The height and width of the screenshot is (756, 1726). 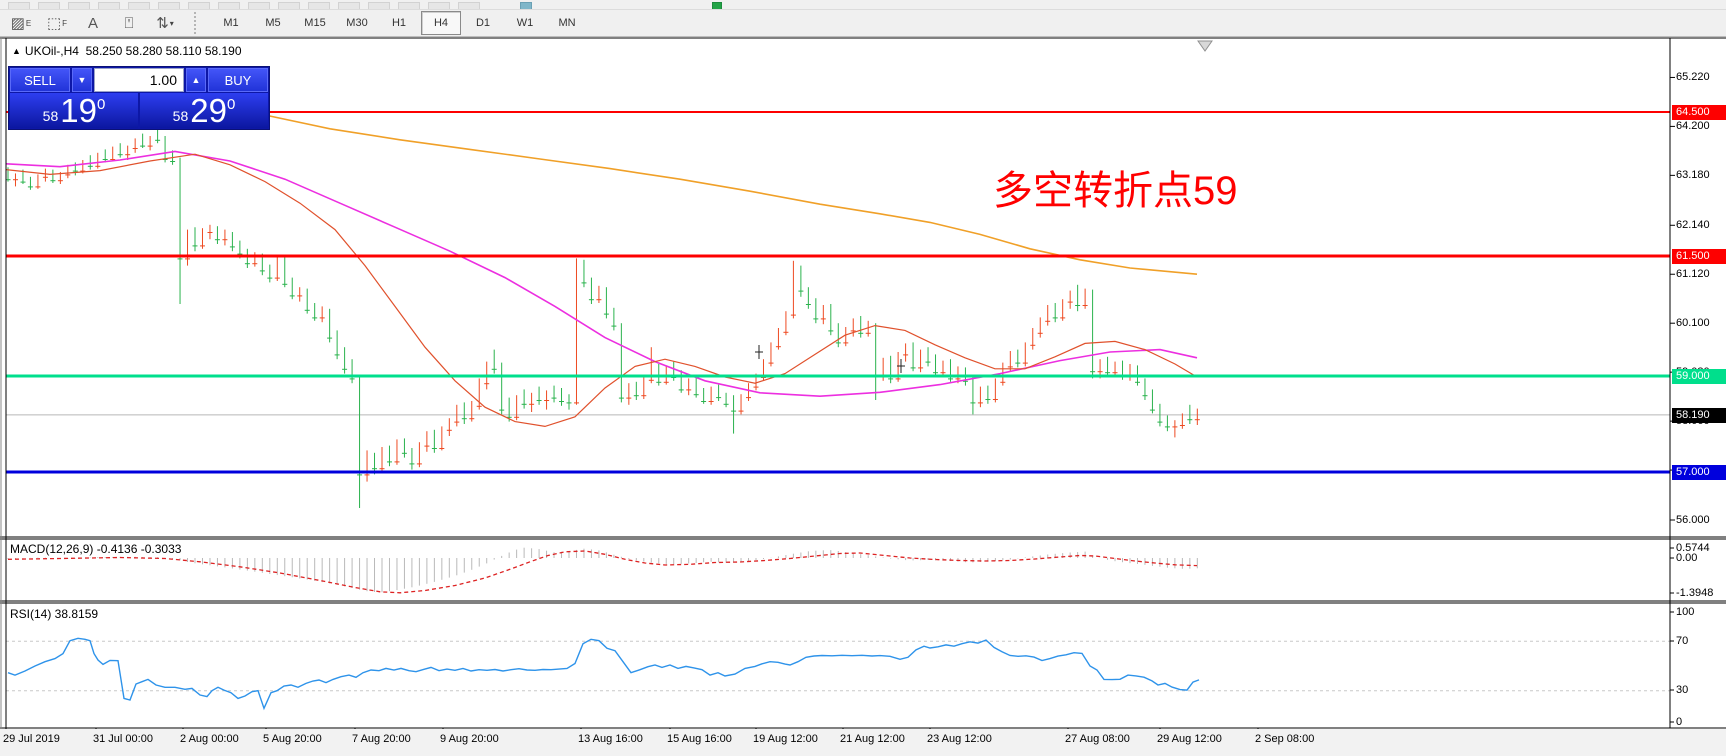 I want to click on toolbar-top-row-clipped, so click(x=863, y=5).